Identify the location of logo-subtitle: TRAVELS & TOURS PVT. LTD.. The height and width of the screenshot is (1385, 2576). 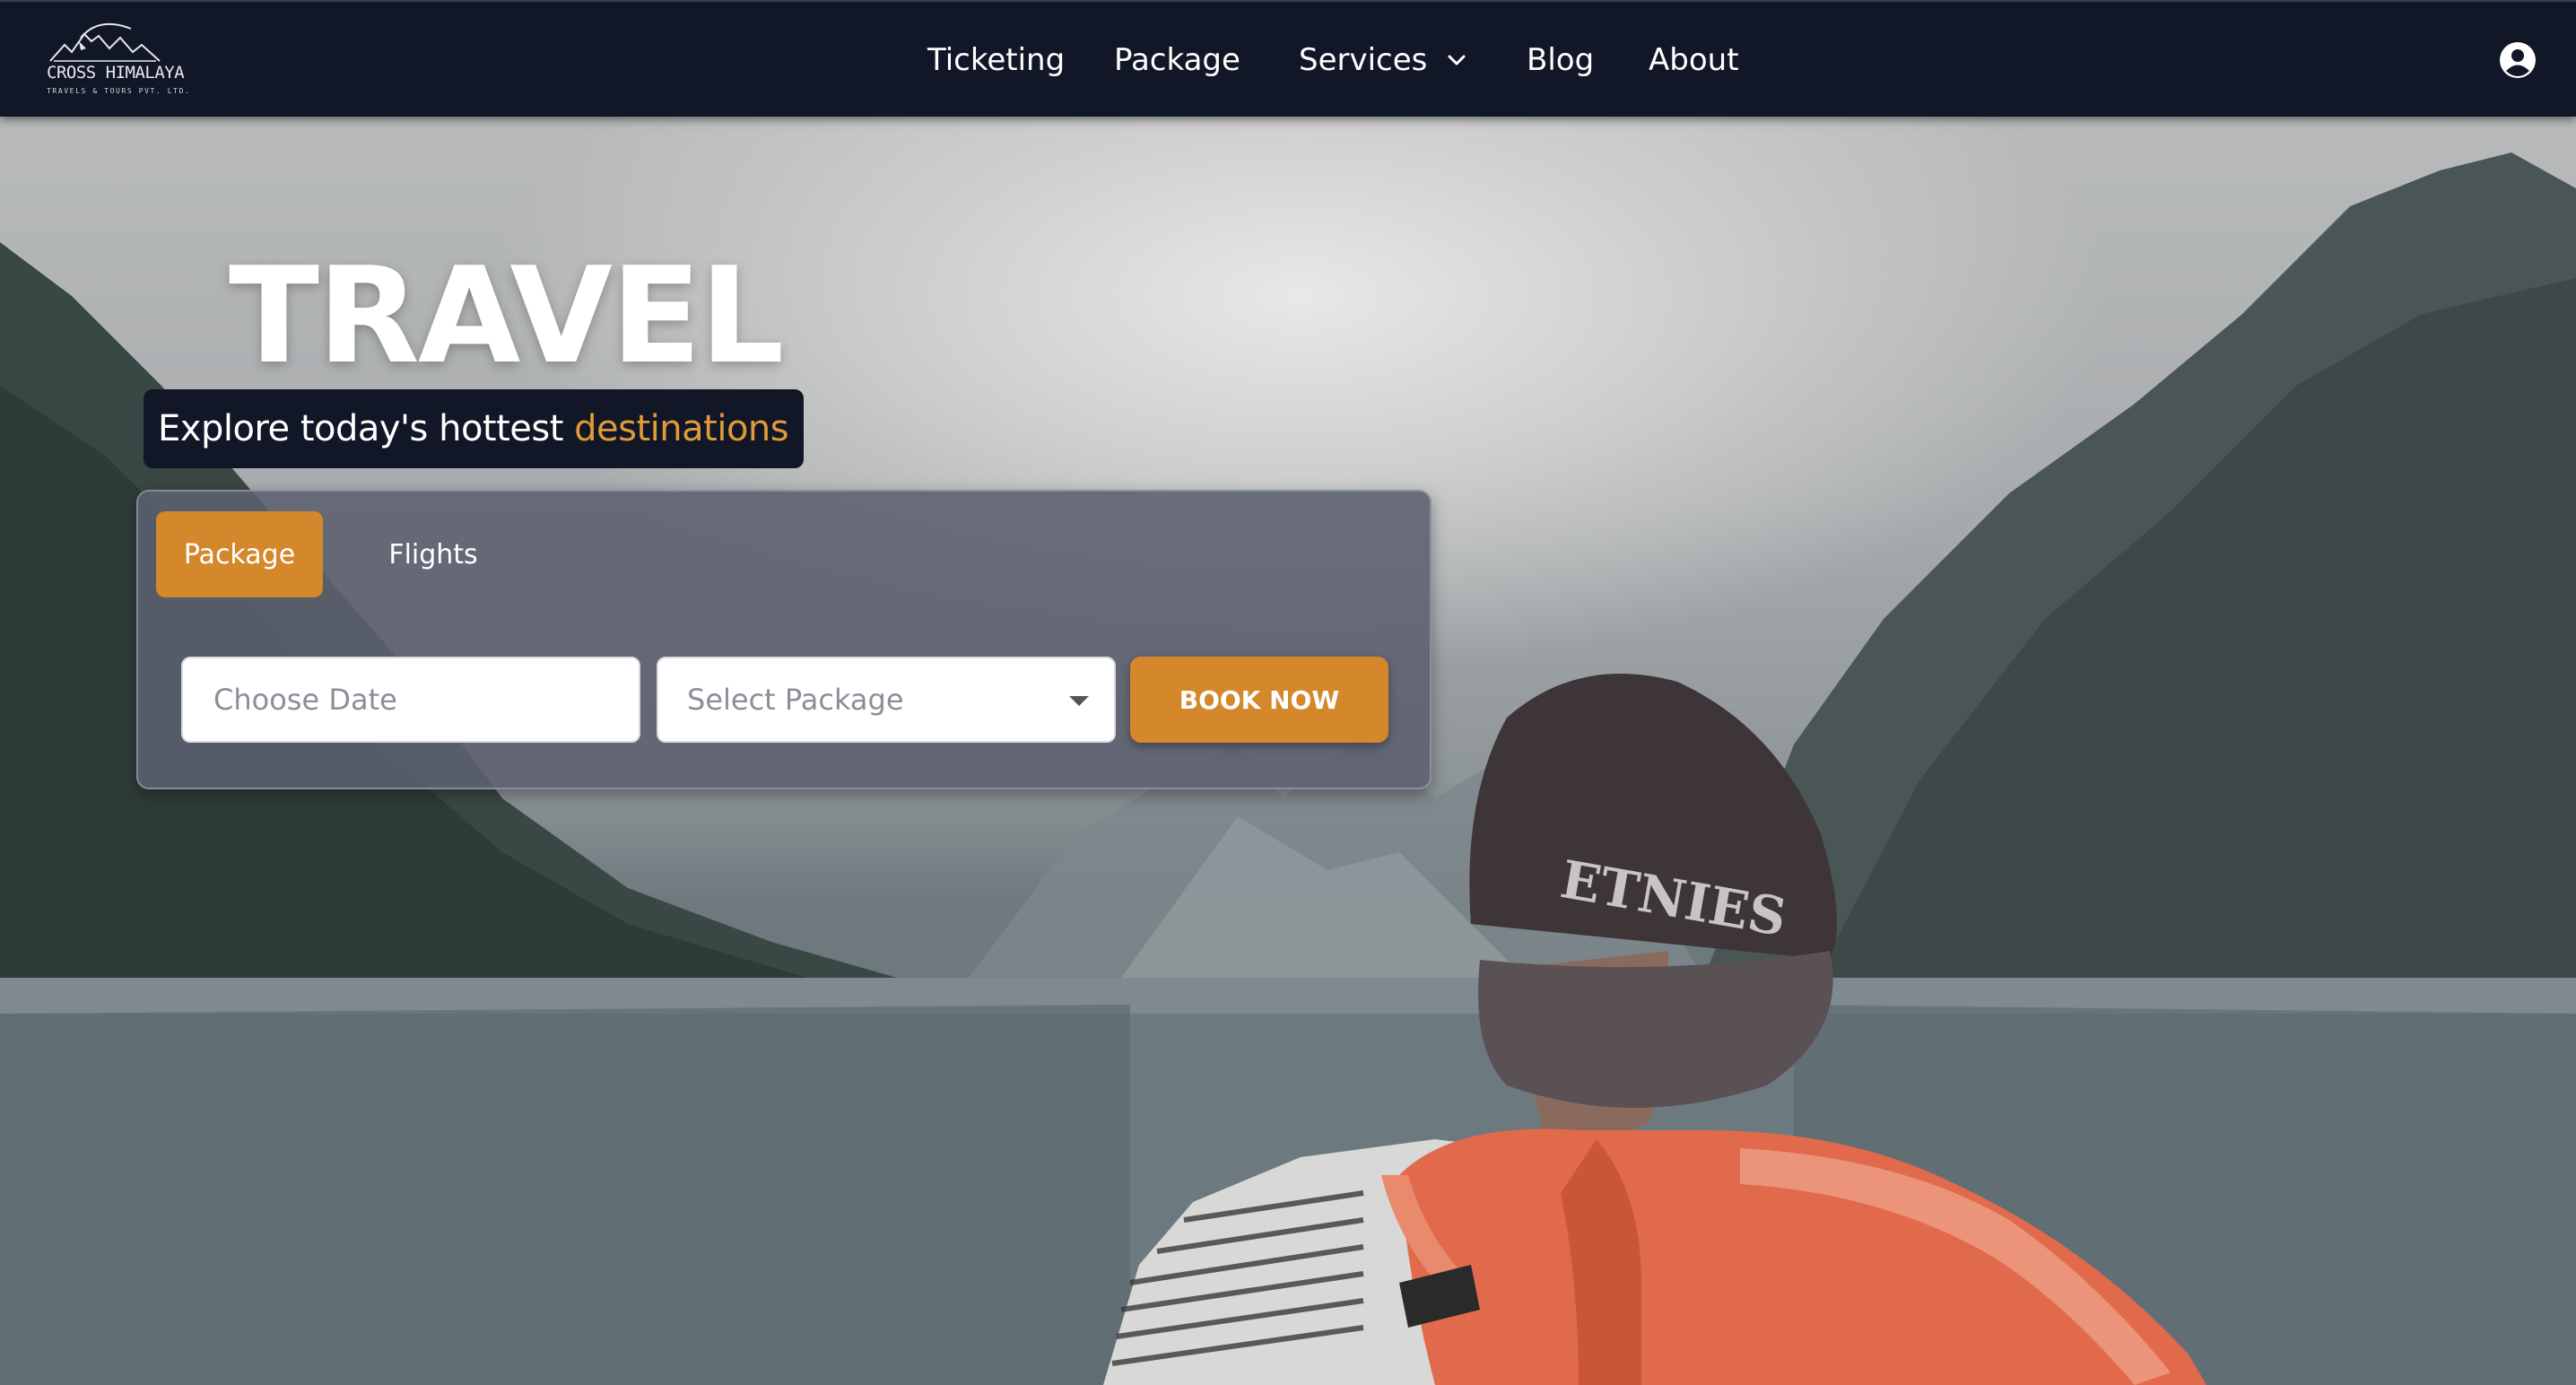
(119, 91).